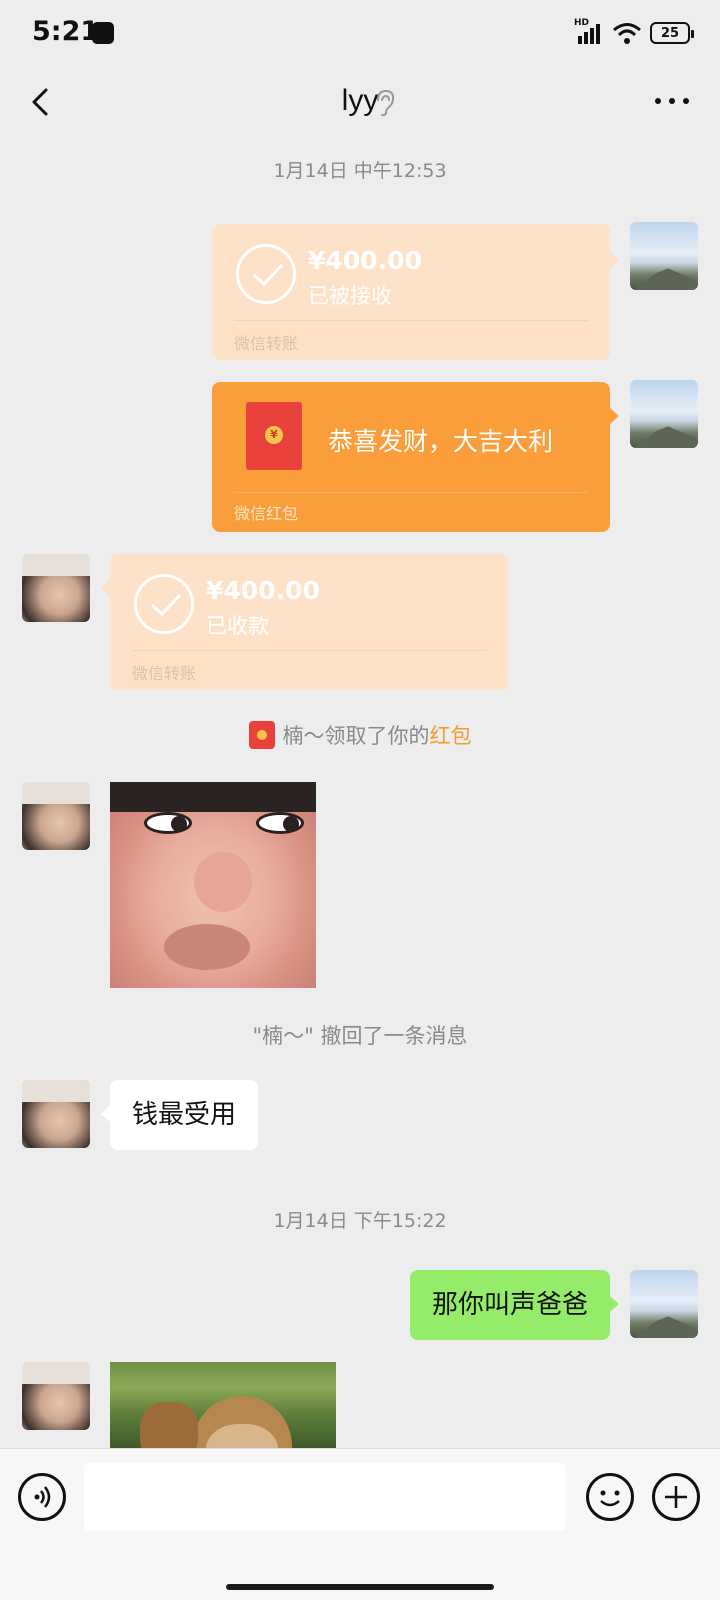 The height and width of the screenshot is (1600, 720). I want to click on face-sticker-image, so click(213, 885).